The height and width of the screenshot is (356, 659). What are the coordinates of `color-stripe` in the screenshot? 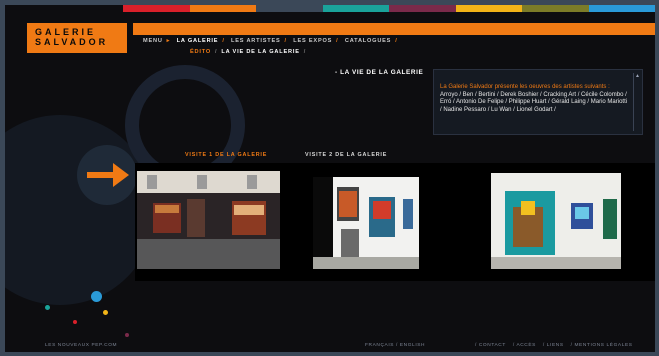 It's located at (389, 8).